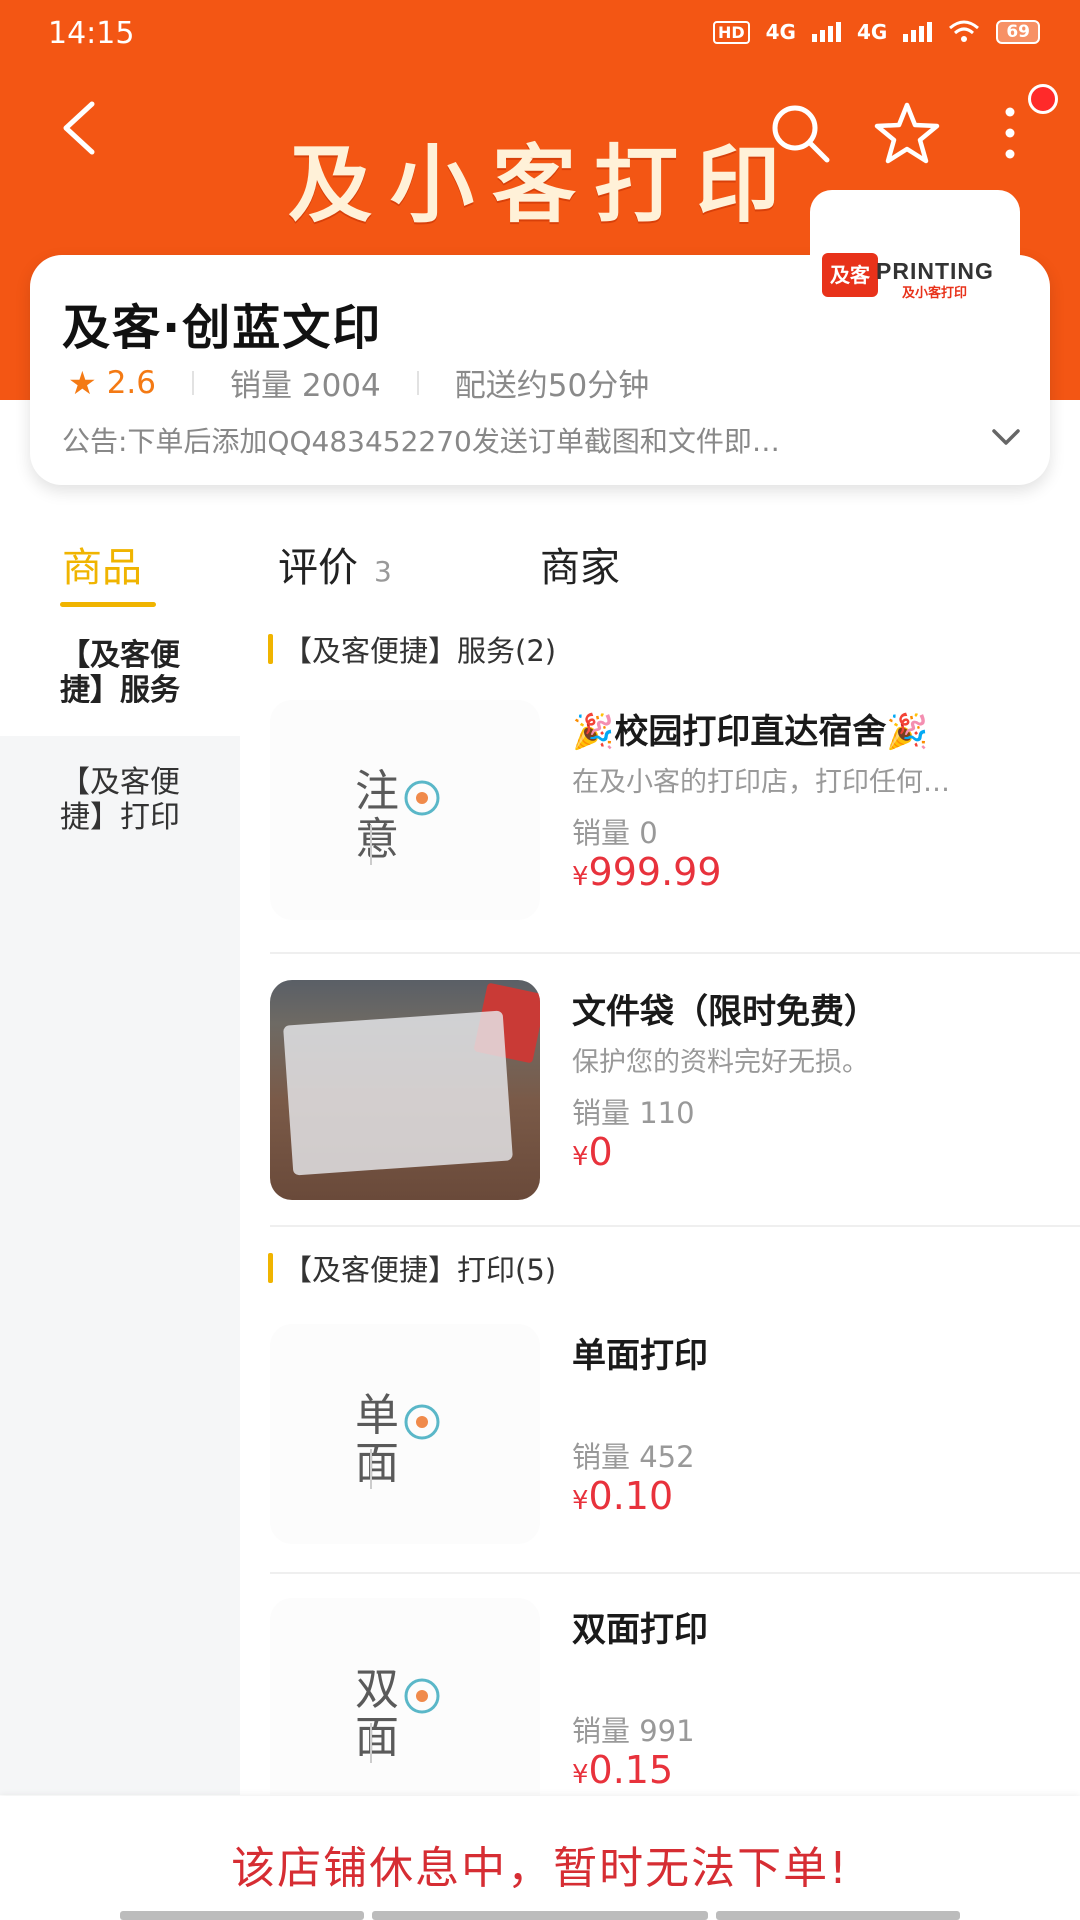 Image resolution: width=1080 pixels, height=1920 pixels. What do you see at coordinates (108, 604) in the screenshot?
I see `tab-active-indicator` at bounding box center [108, 604].